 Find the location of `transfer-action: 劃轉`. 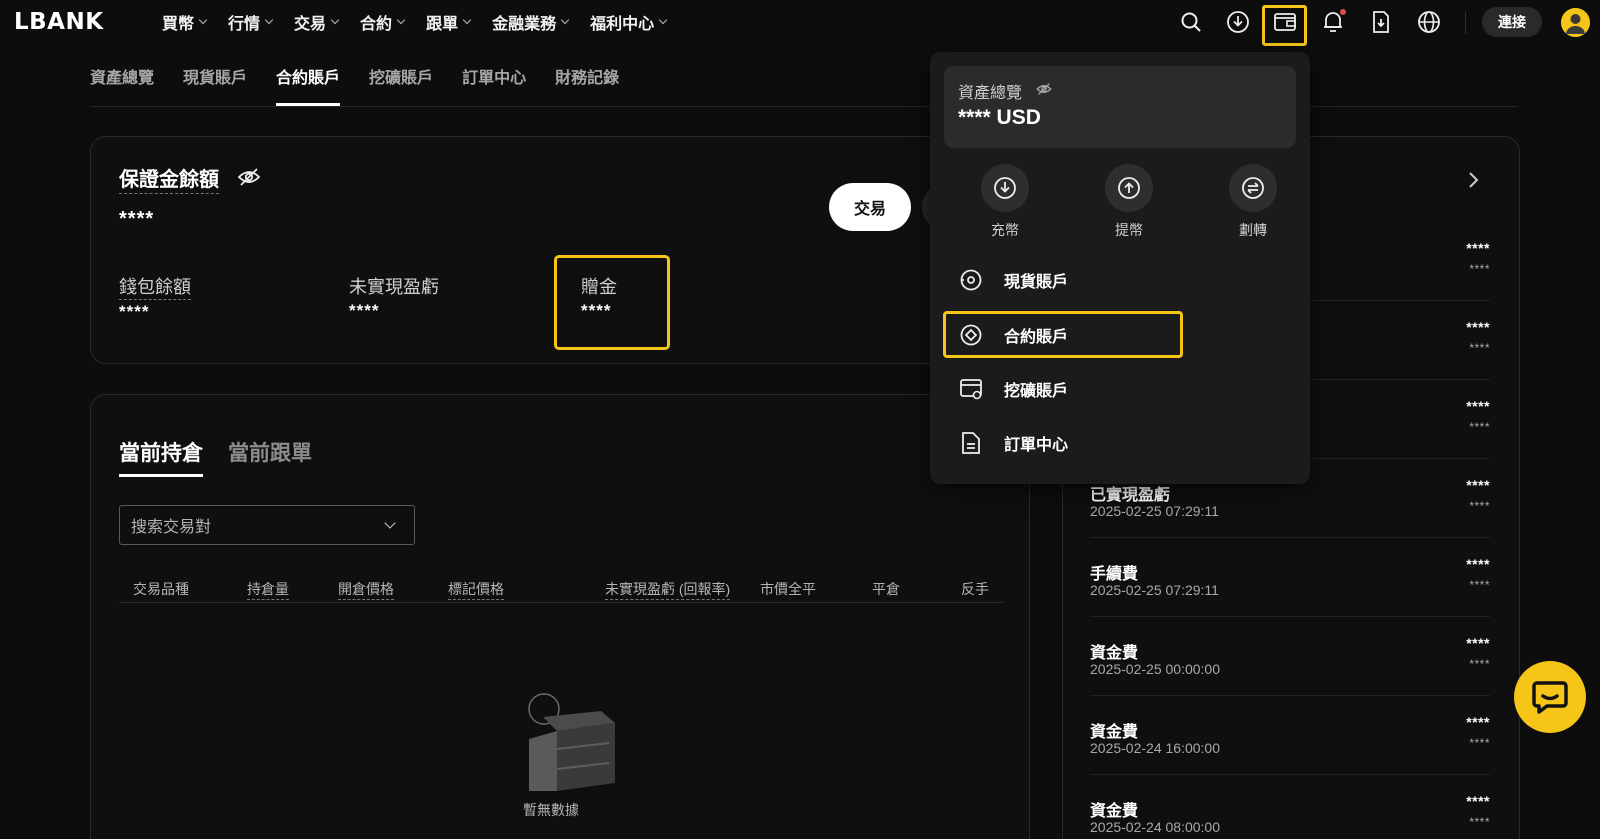

transfer-action: 劃轉 is located at coordinates (1253, 202).